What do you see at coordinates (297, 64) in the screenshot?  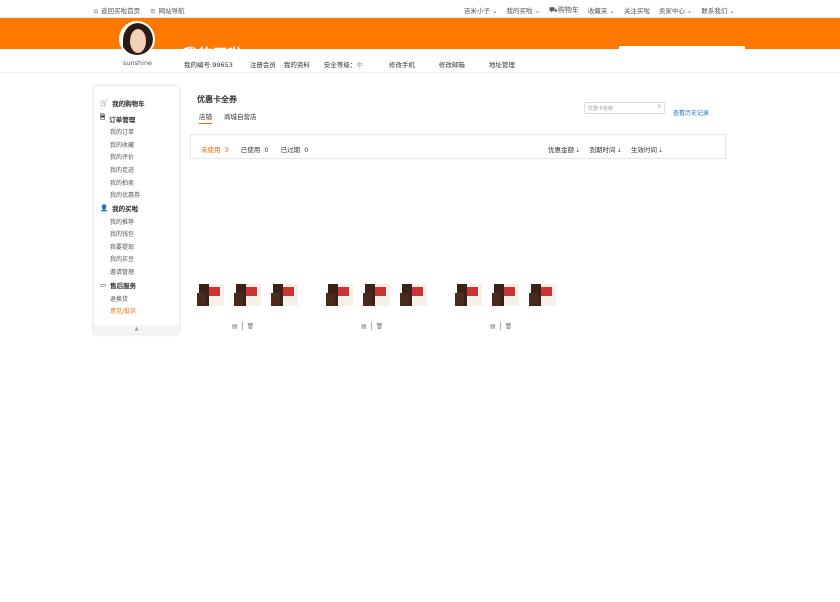 I see `profile-link: 我的资料` at bounding box center [297, 64].